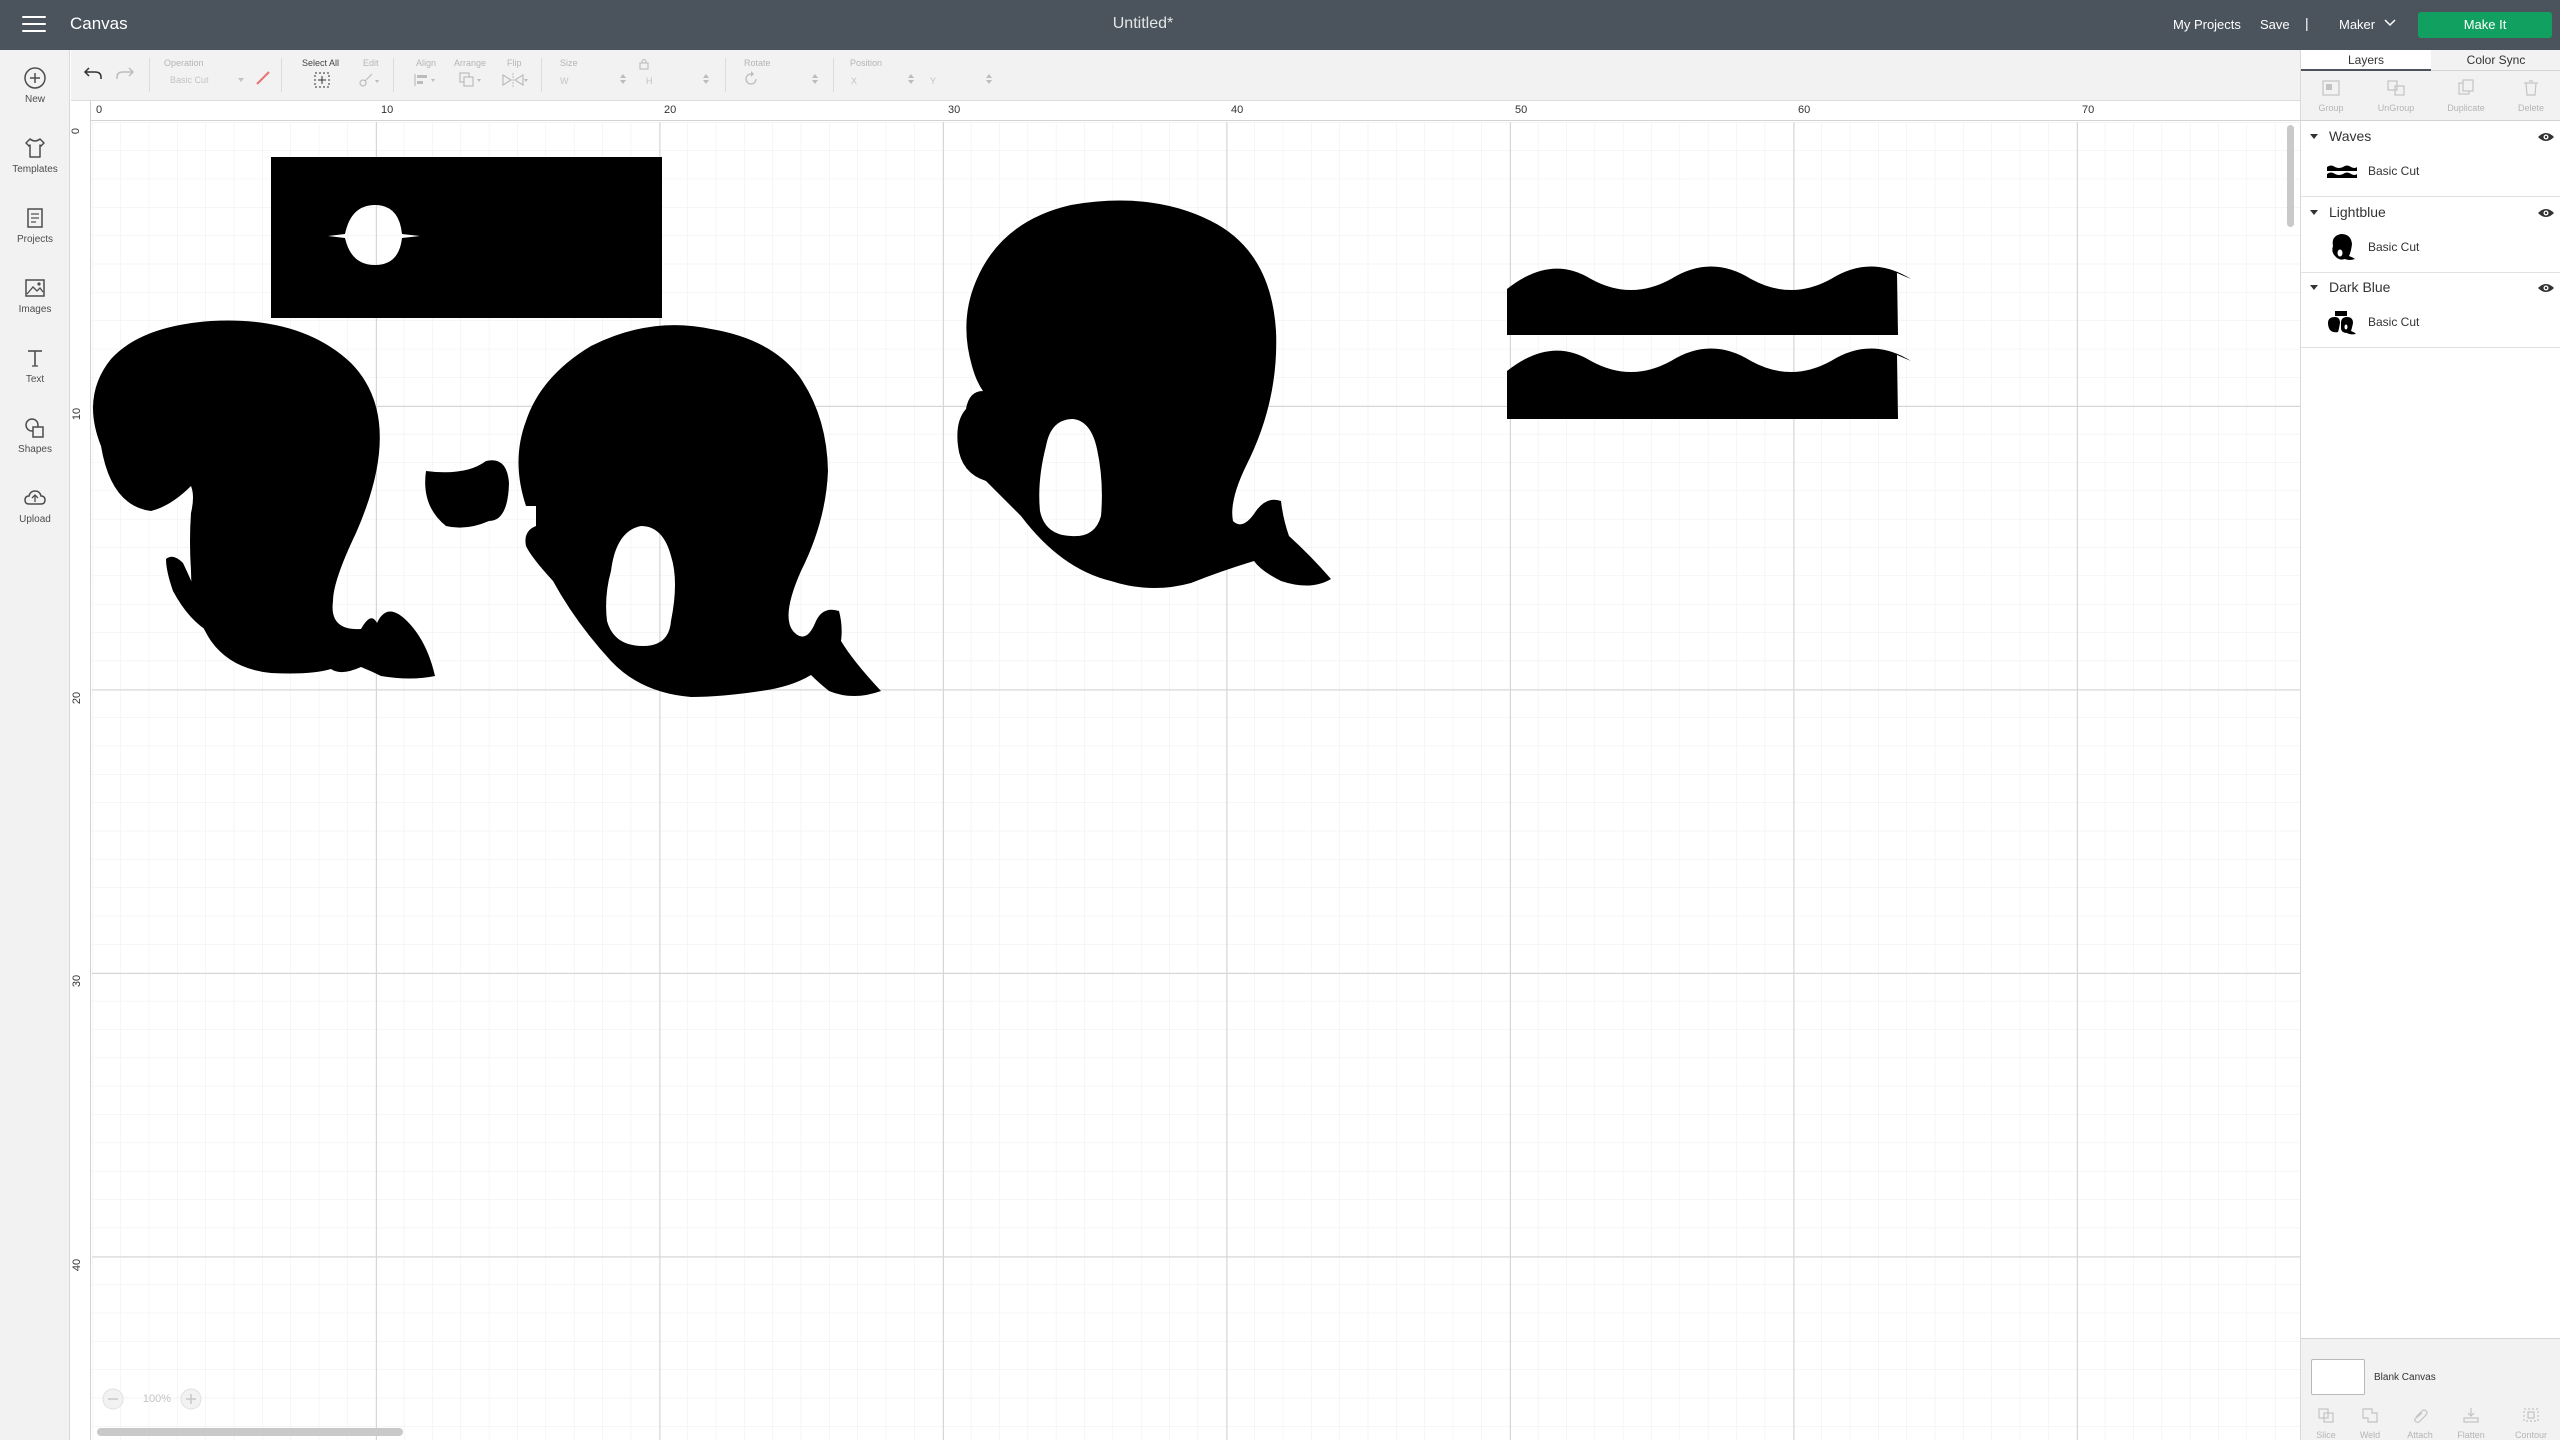 The width and height of the screenshot is (2560, 1440). What do you see at coordinates (2531, 1423) in the screenshot?
I see `contour-button: Contour` at bounding box center [2531, 1423].